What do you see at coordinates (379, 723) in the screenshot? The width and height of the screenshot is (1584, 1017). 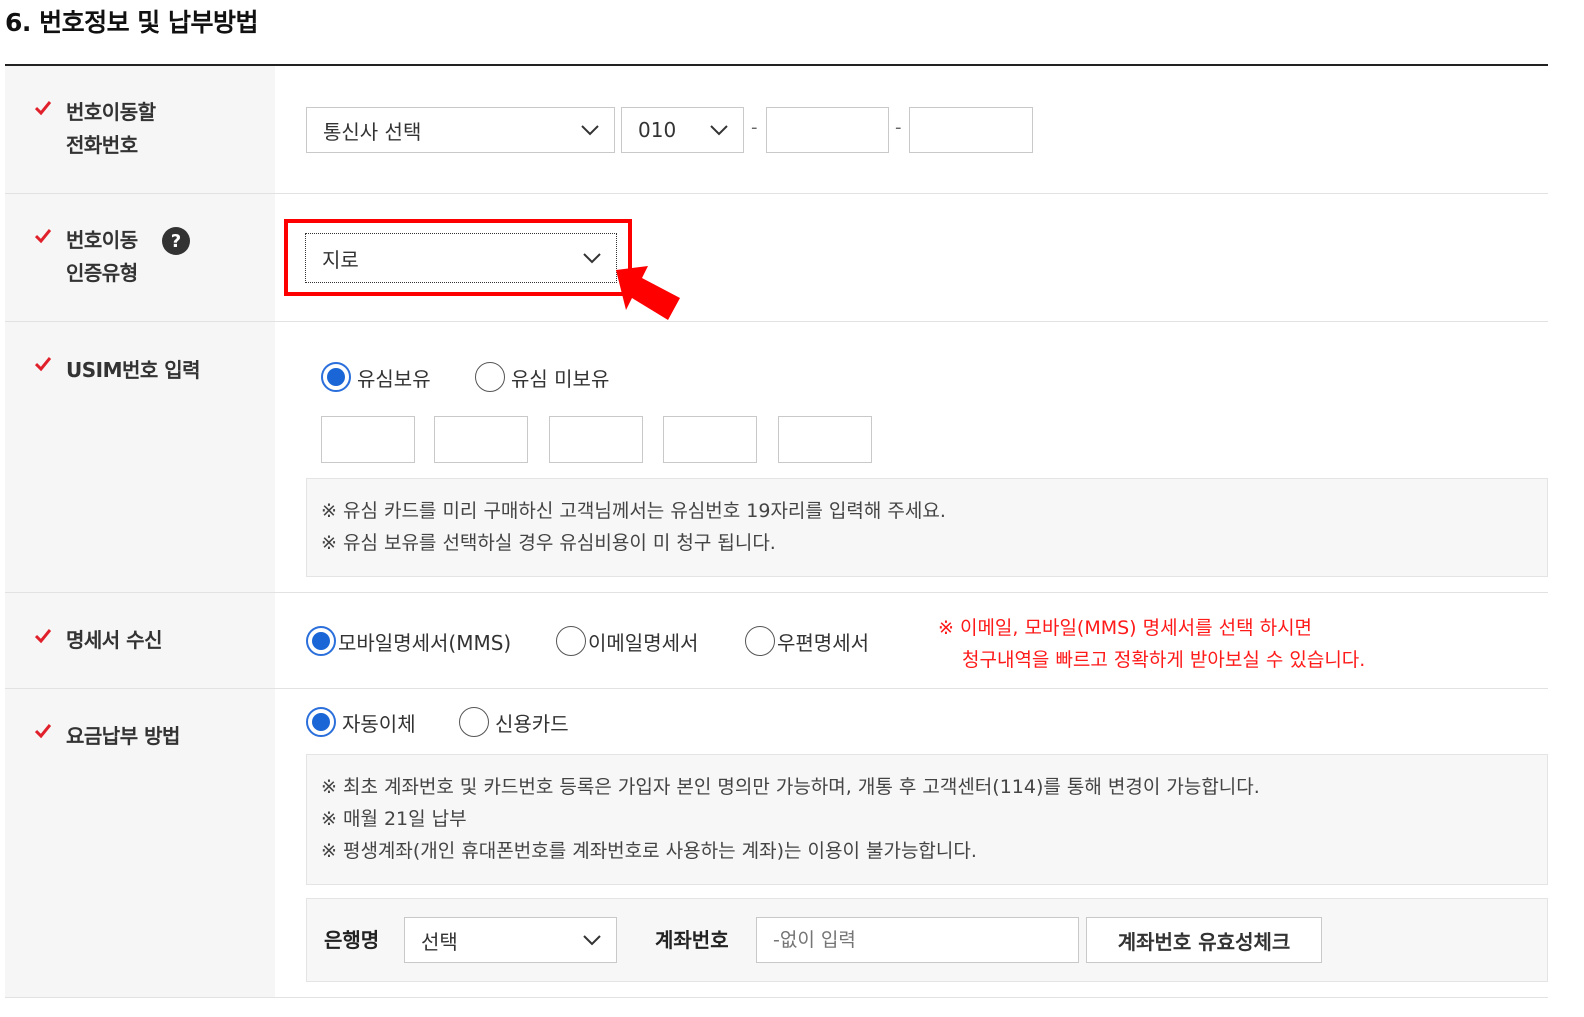 I see `radio-payment-auto-label: 자동이체` at bounding box center [379, 723].